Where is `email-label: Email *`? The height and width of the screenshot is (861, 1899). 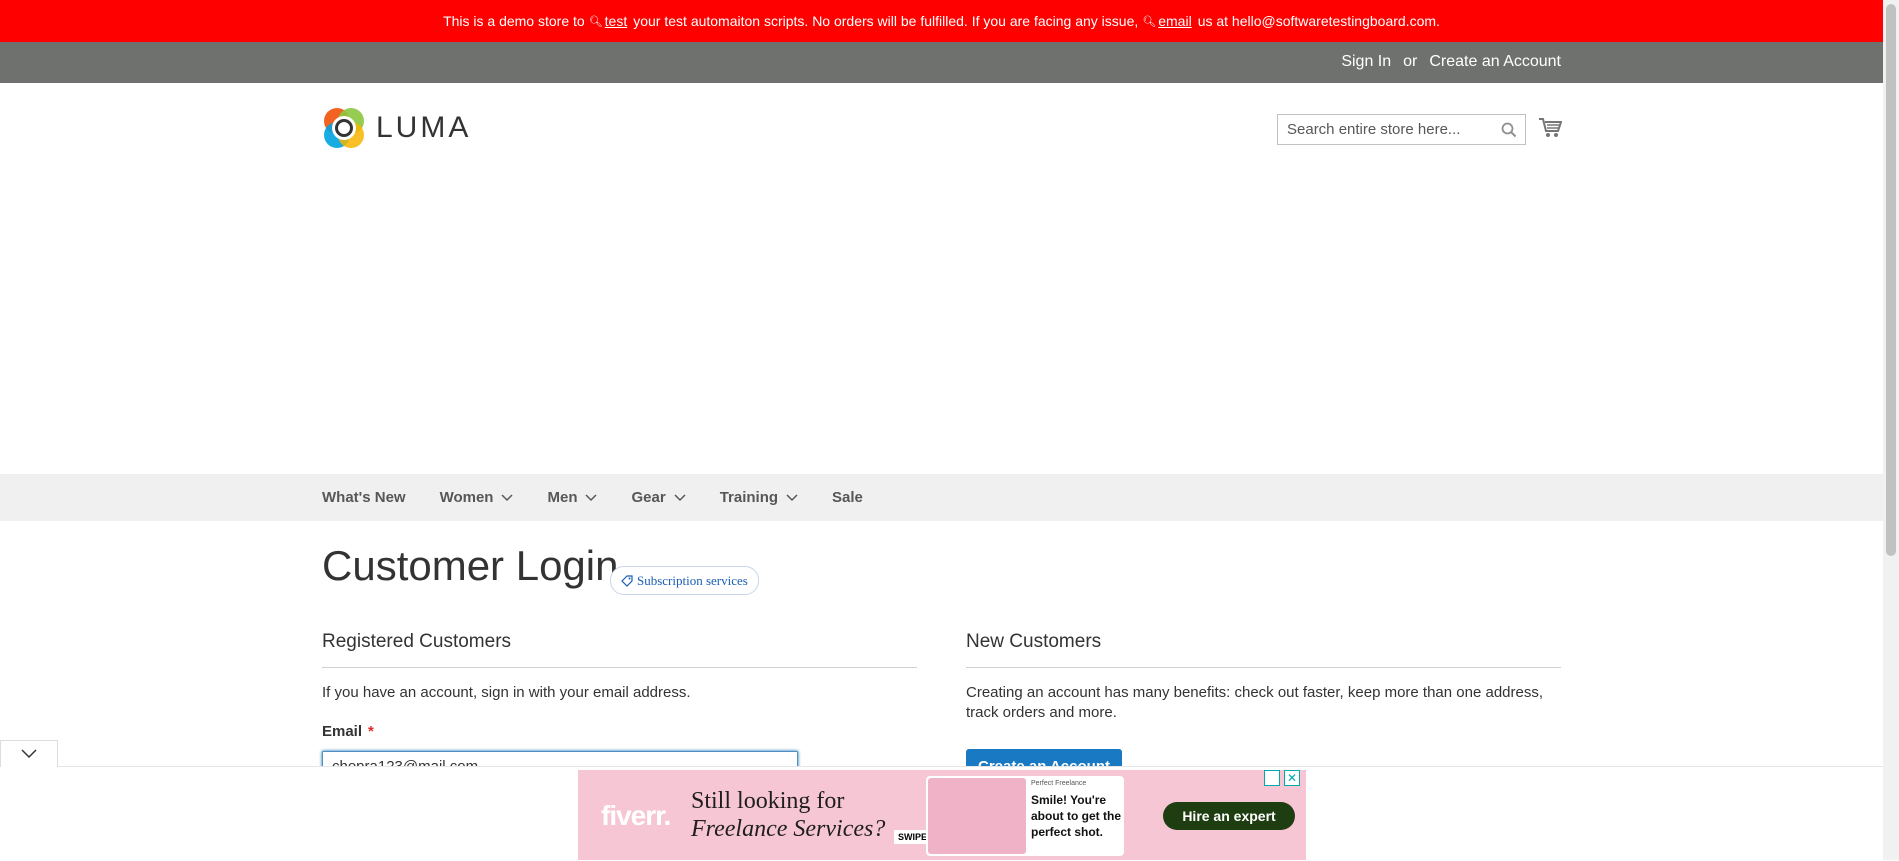
email-label: Email * is located at coordinates (348, 731).